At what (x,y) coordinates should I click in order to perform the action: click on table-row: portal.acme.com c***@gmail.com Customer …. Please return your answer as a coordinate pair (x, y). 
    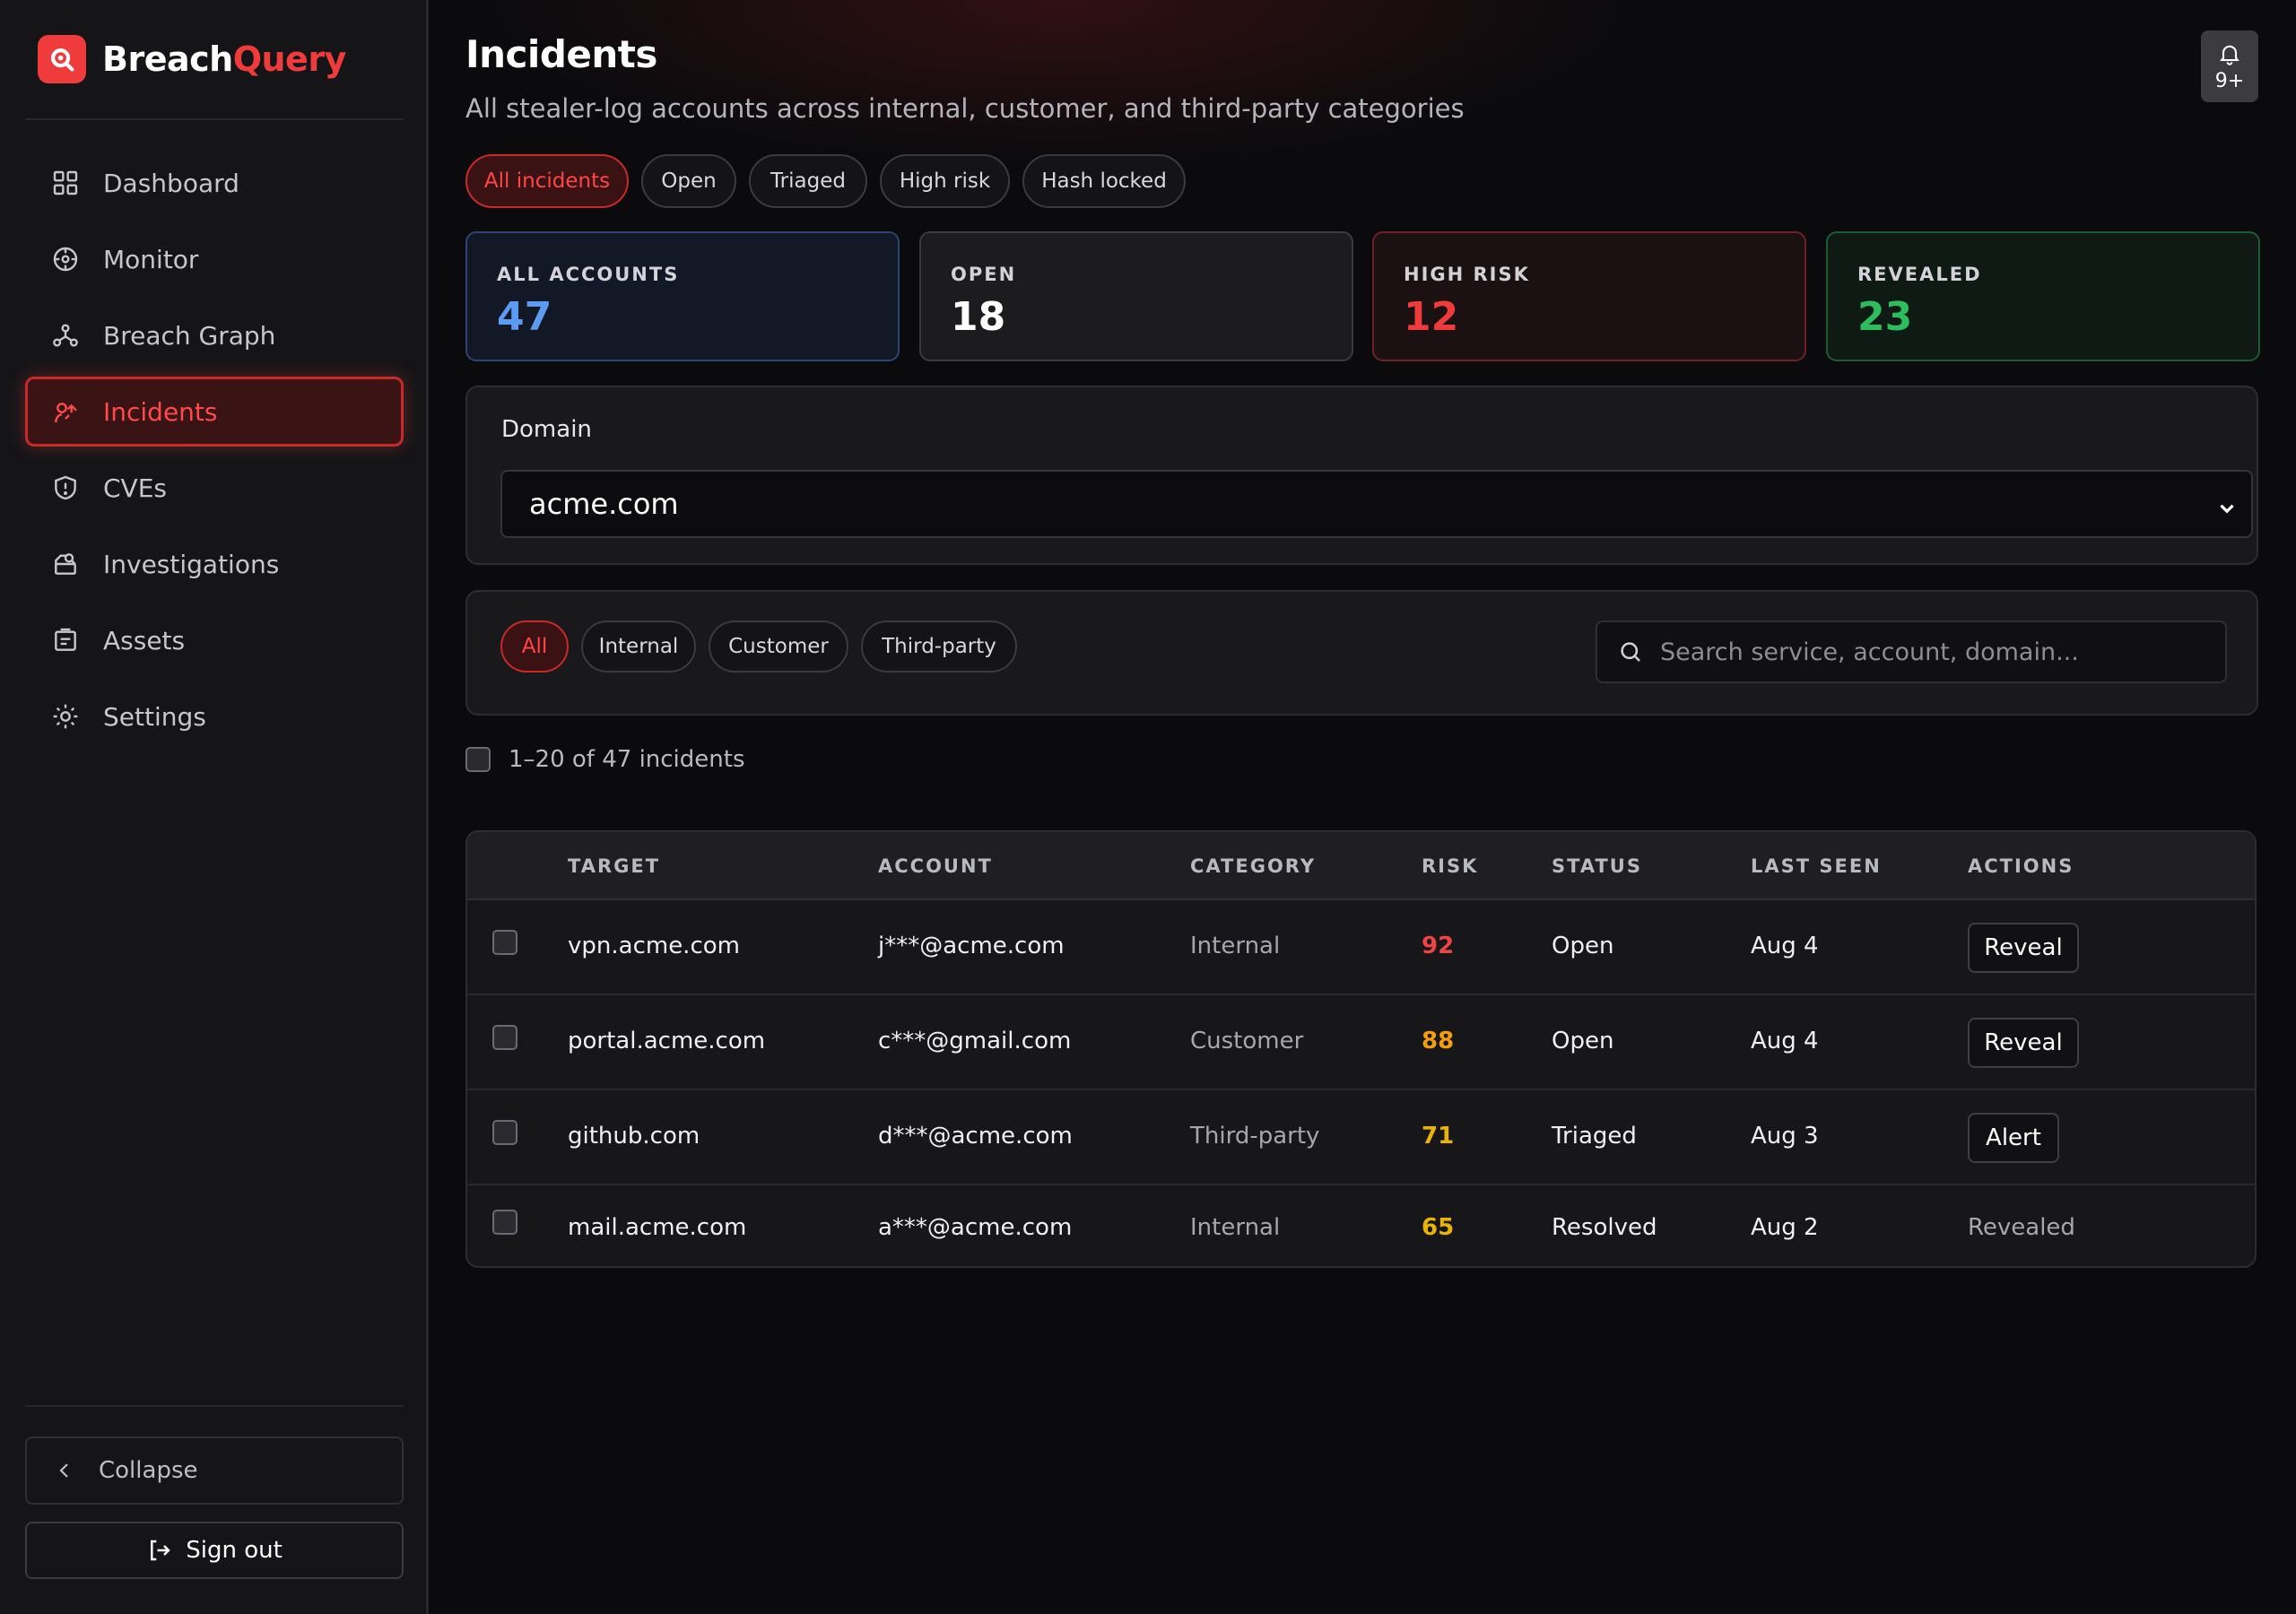
    Looking at the image, I should click on (1361, 1042).